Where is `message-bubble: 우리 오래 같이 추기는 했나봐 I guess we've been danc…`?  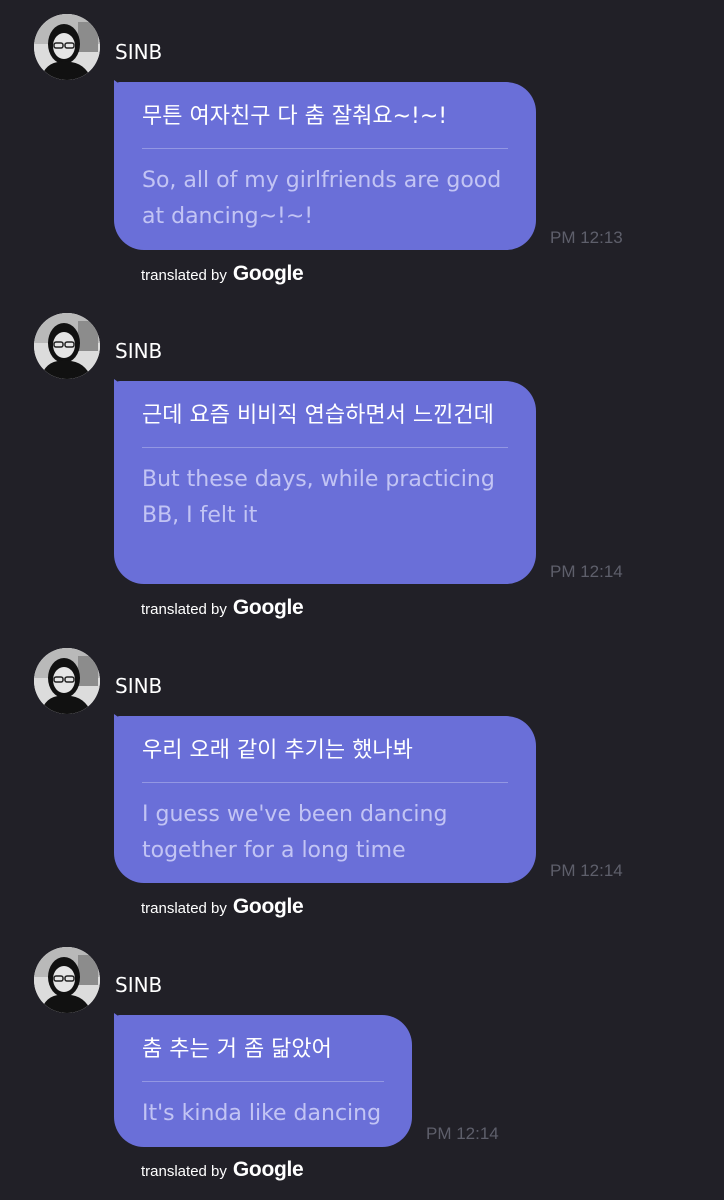 message-bubble: 우리 오래 같이 추기는 했나봐 I guess we've been danc… is located at coordinates (325, 799).